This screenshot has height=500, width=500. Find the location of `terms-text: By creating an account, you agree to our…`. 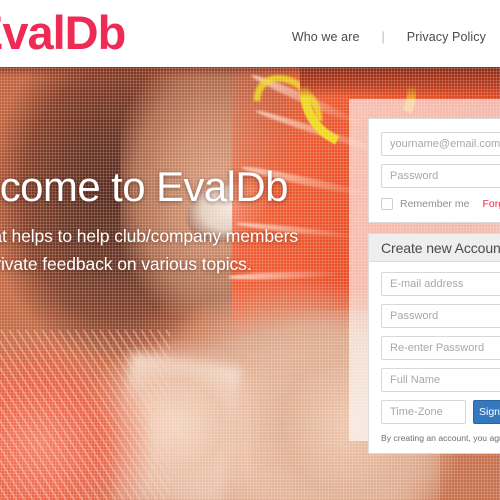

terms-text: By creating an account, you agree to our… is located at coordinates (440, 438).